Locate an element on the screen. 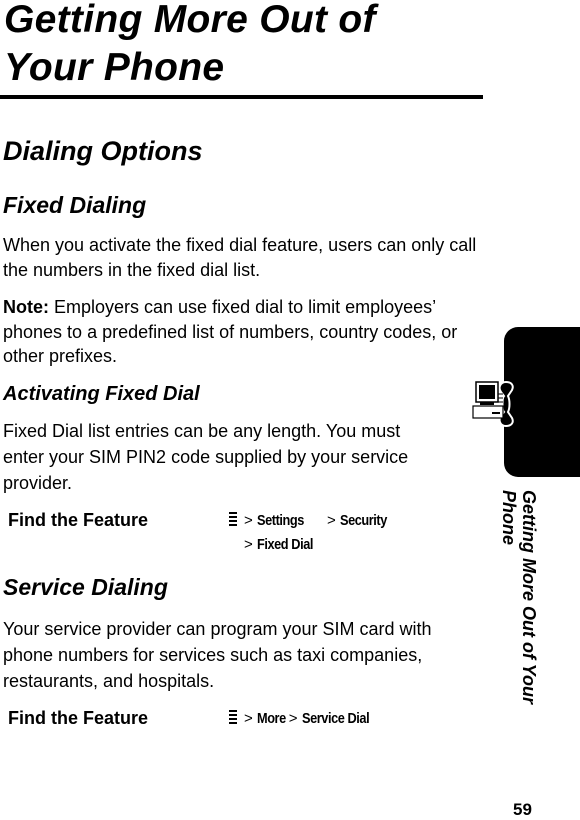  page-number: 59 is located at coordinates (522, 809).